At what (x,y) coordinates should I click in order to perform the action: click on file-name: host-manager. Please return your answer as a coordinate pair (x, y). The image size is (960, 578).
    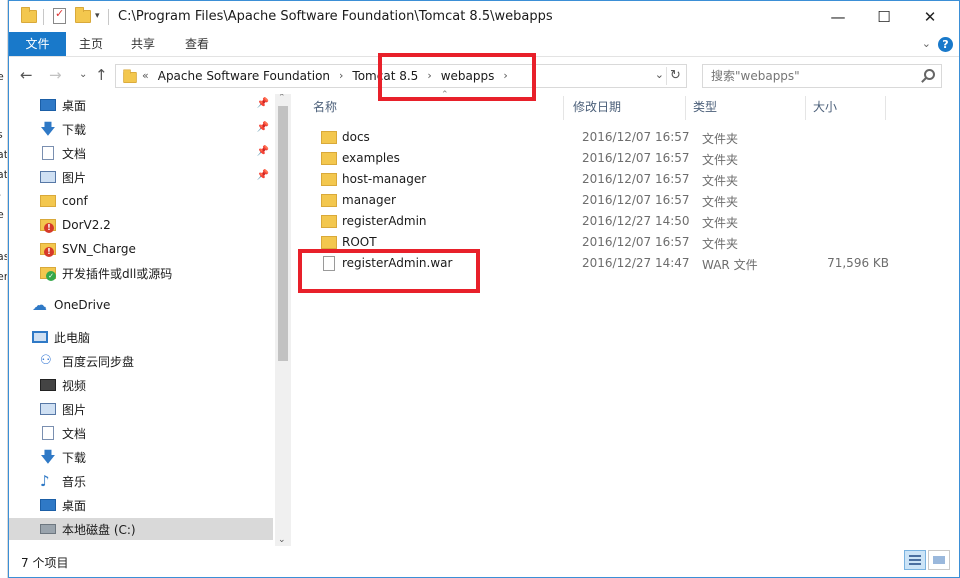
    Looking at the image, I should click on (384, 179).